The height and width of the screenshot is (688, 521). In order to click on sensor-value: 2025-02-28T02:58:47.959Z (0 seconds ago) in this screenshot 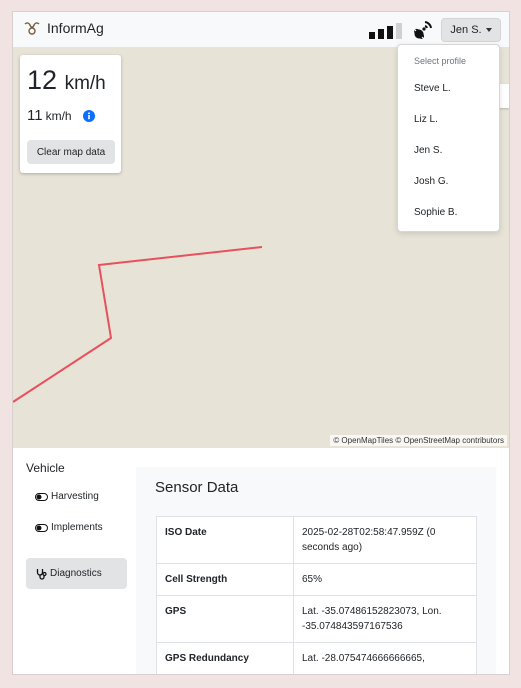, I will do `click(385, 540)`.